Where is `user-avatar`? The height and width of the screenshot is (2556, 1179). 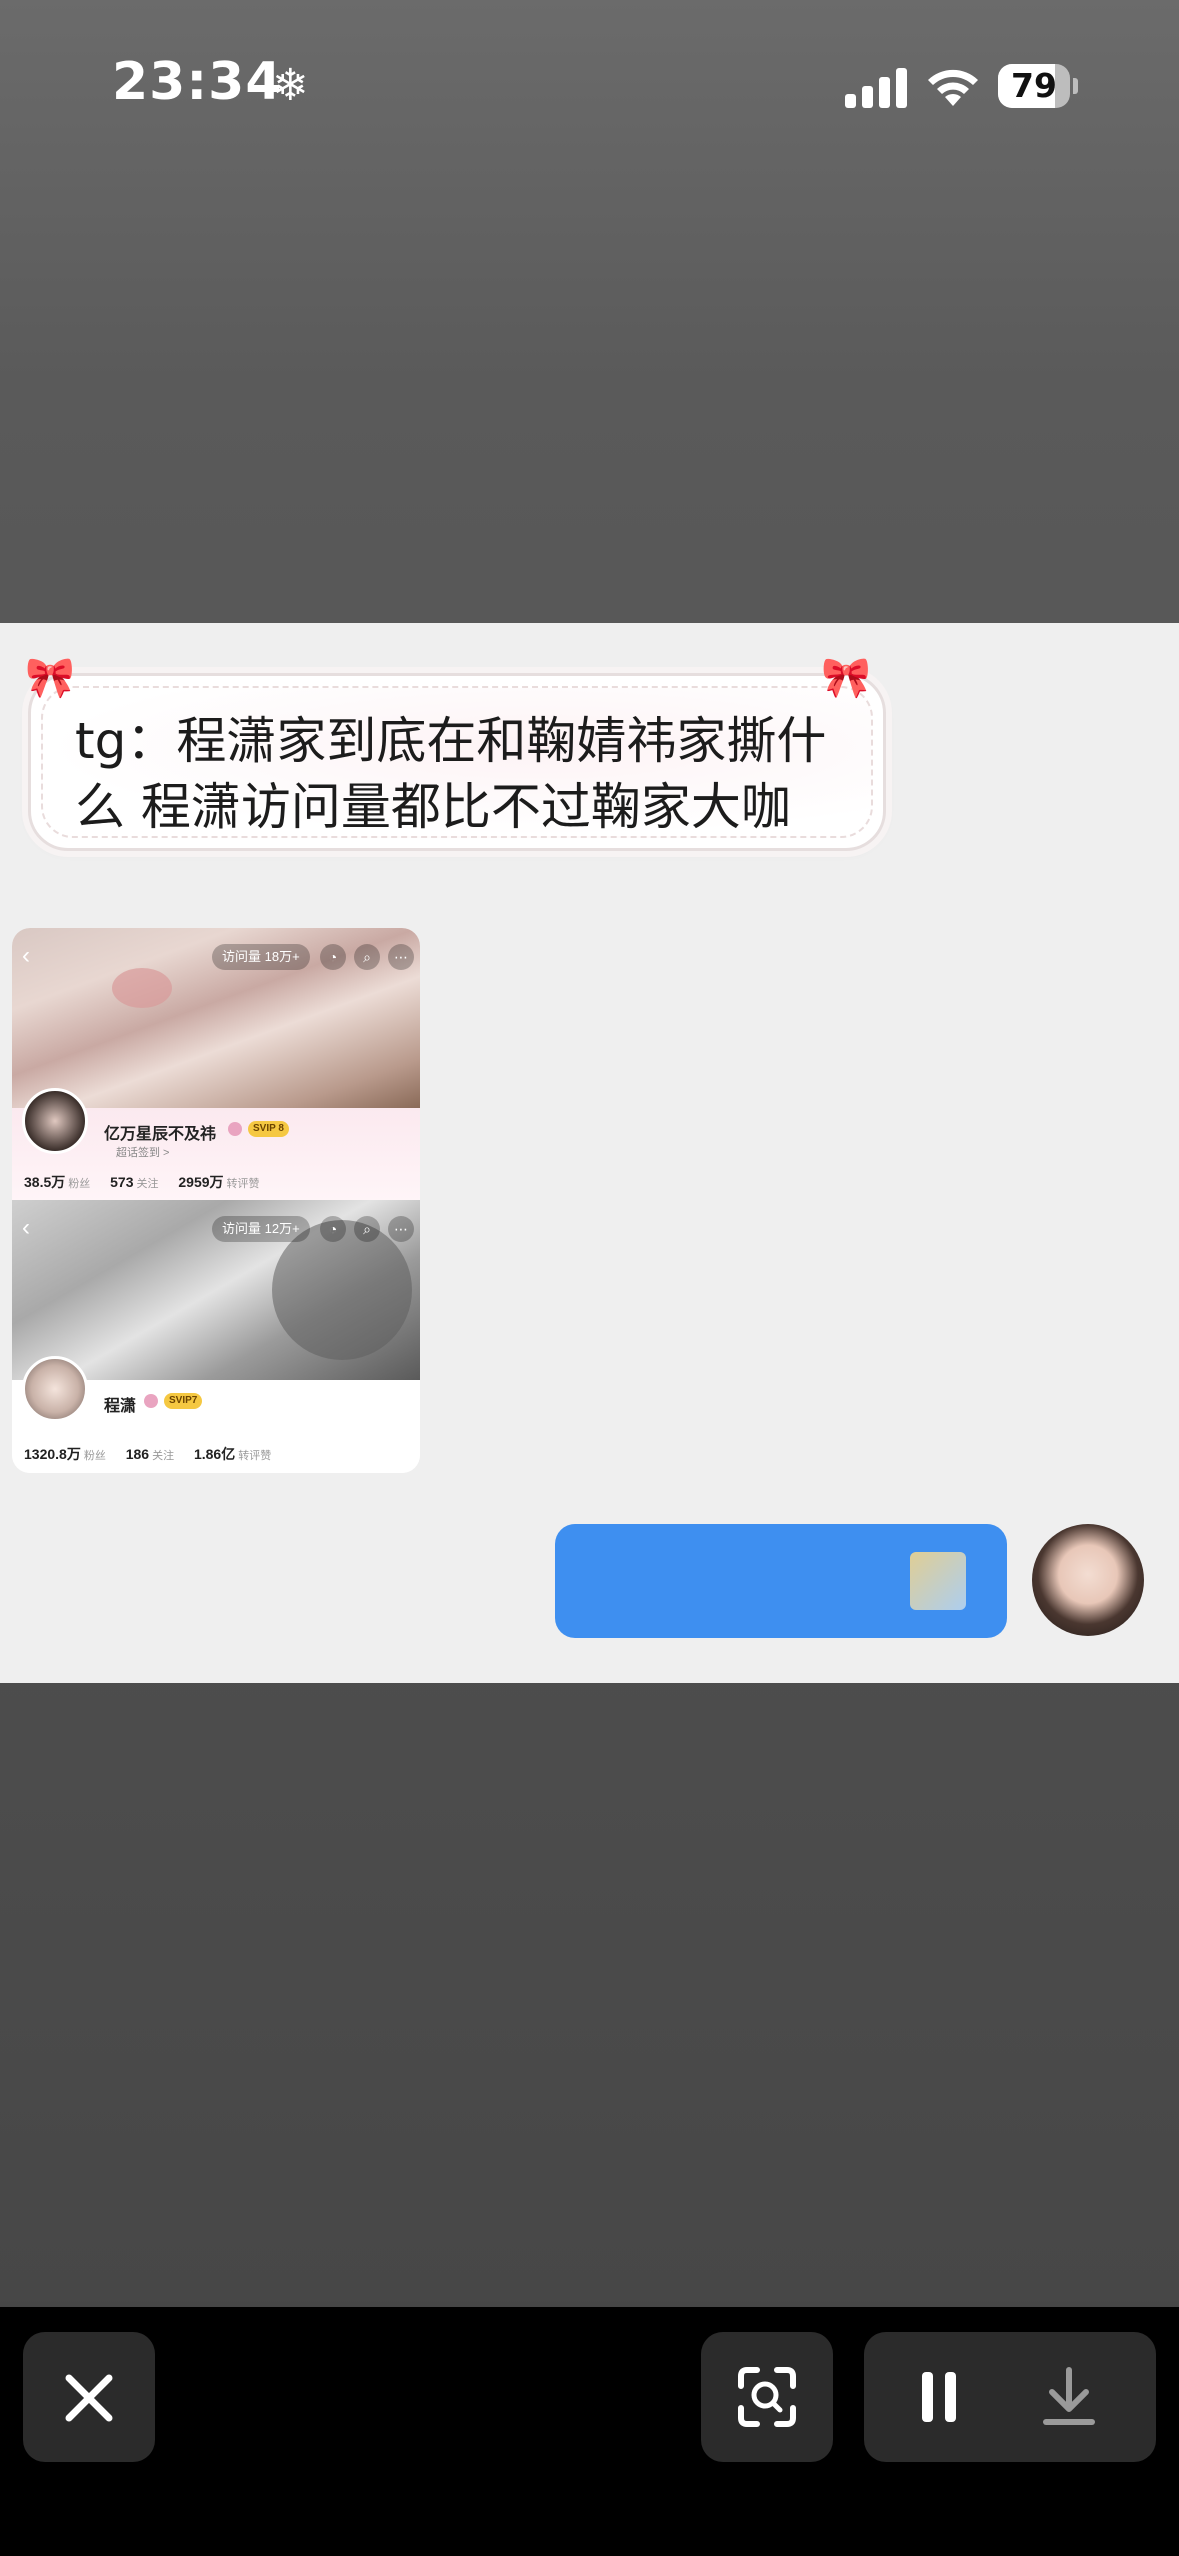 user-avatar is located at coordinates (1088, 1580).